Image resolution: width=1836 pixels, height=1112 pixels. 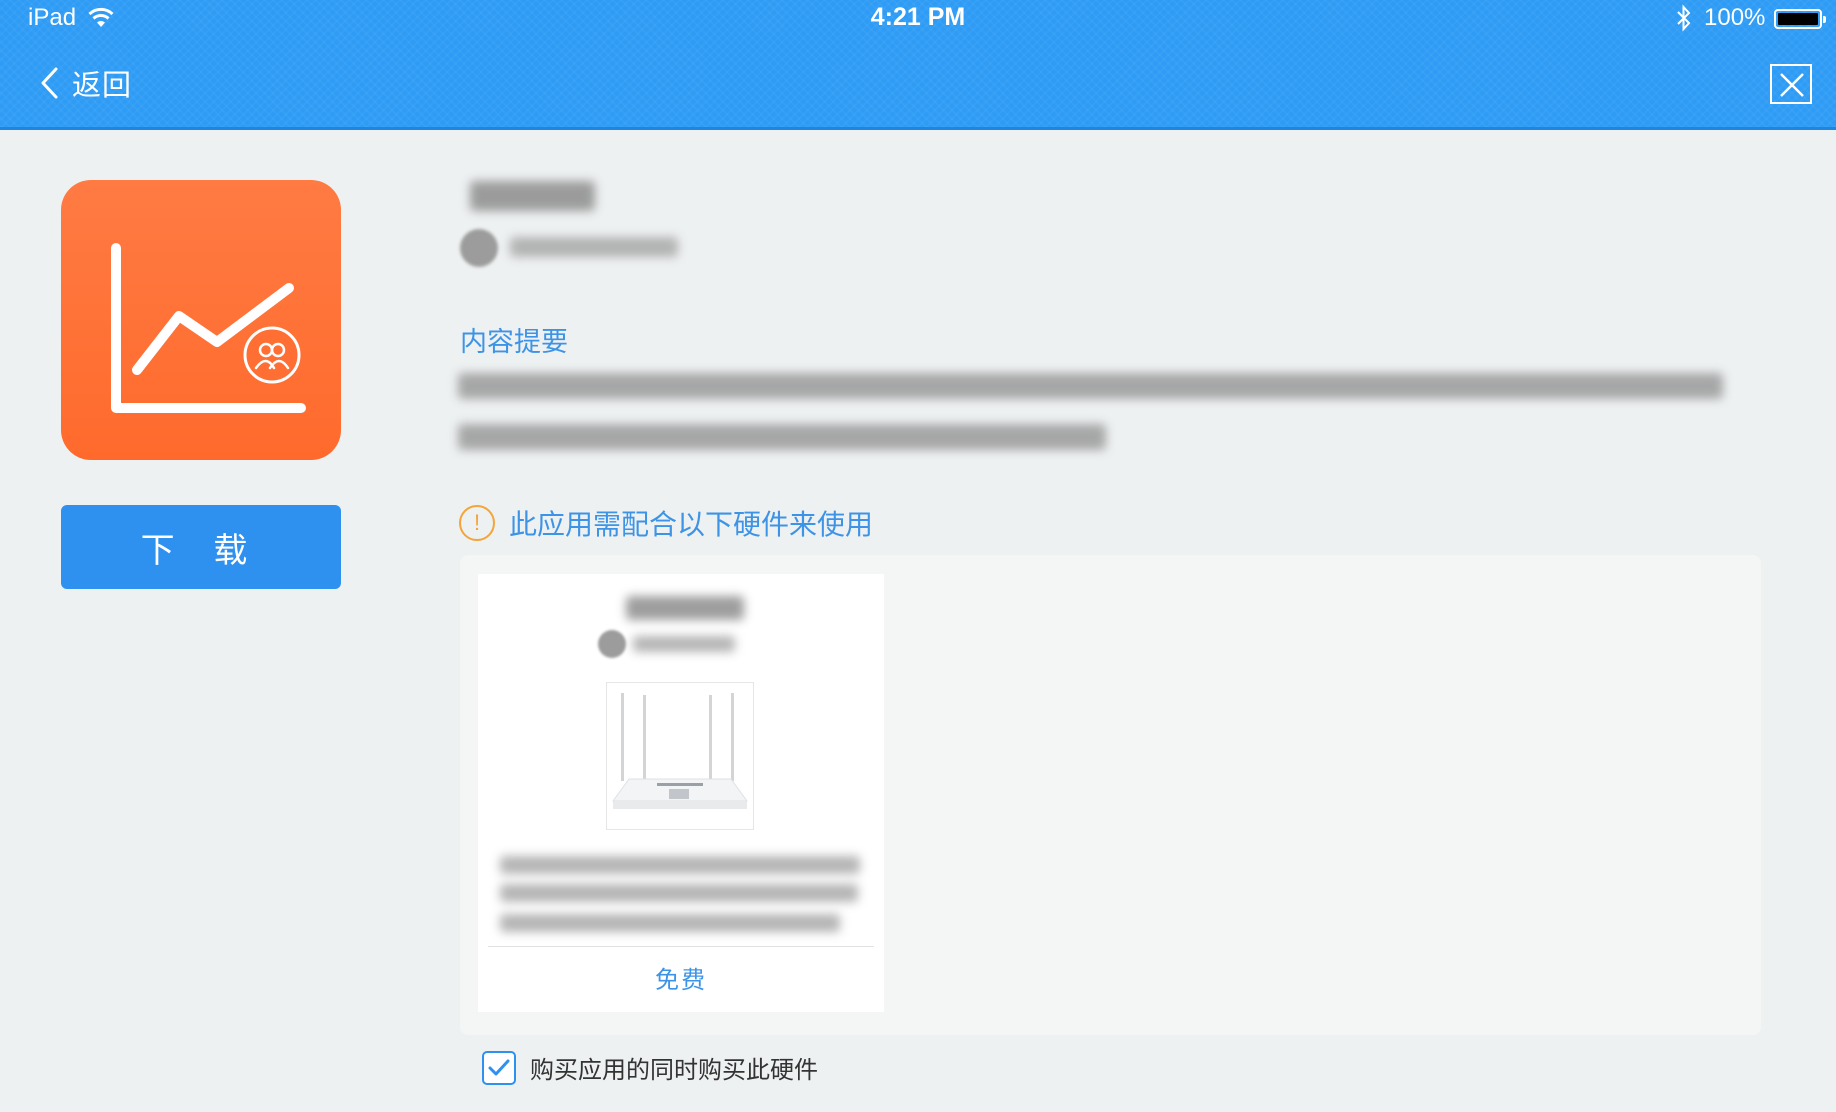 What do you see at coordinates (918, 65) in the screenshot?
I see `top-bar: iPad 4:21 PM 100% 返回` at bounding box center [918, 65].